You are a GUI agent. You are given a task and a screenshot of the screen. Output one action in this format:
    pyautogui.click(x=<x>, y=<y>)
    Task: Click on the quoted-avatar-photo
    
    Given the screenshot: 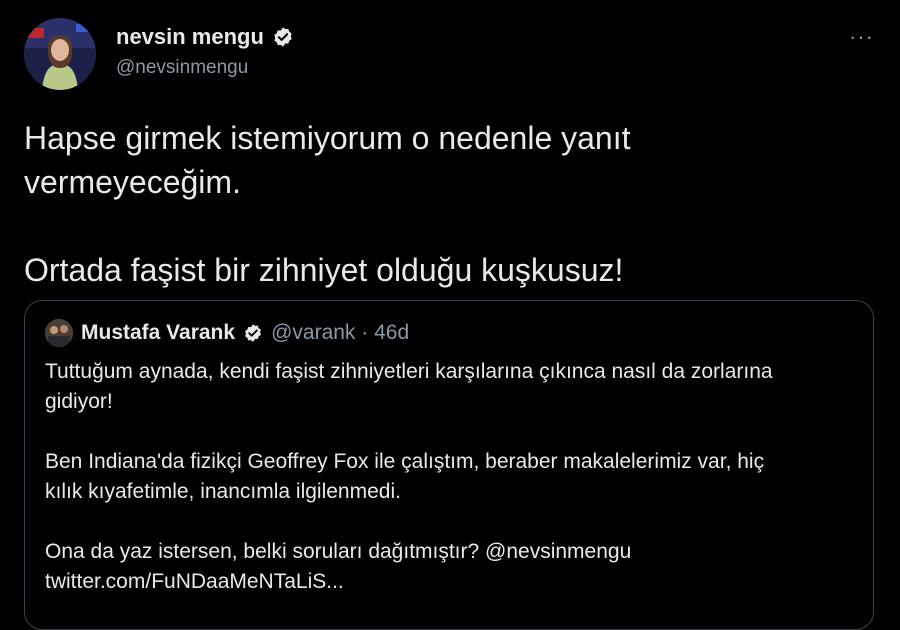 What is the action you would take?
    pyautogui.click(x=59, y=333)
    